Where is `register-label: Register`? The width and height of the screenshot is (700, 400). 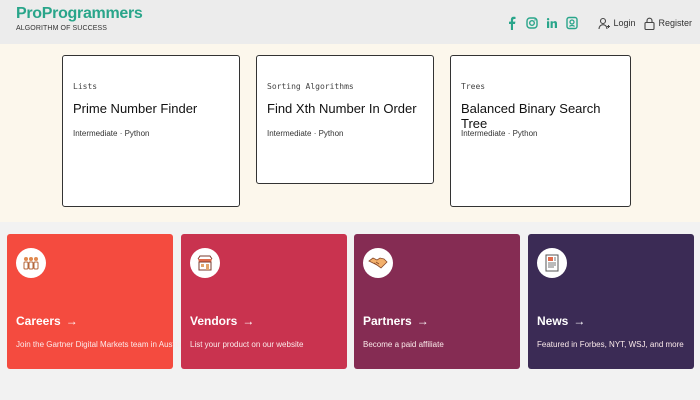
register-label: Register is located at coordinates (675, 23).